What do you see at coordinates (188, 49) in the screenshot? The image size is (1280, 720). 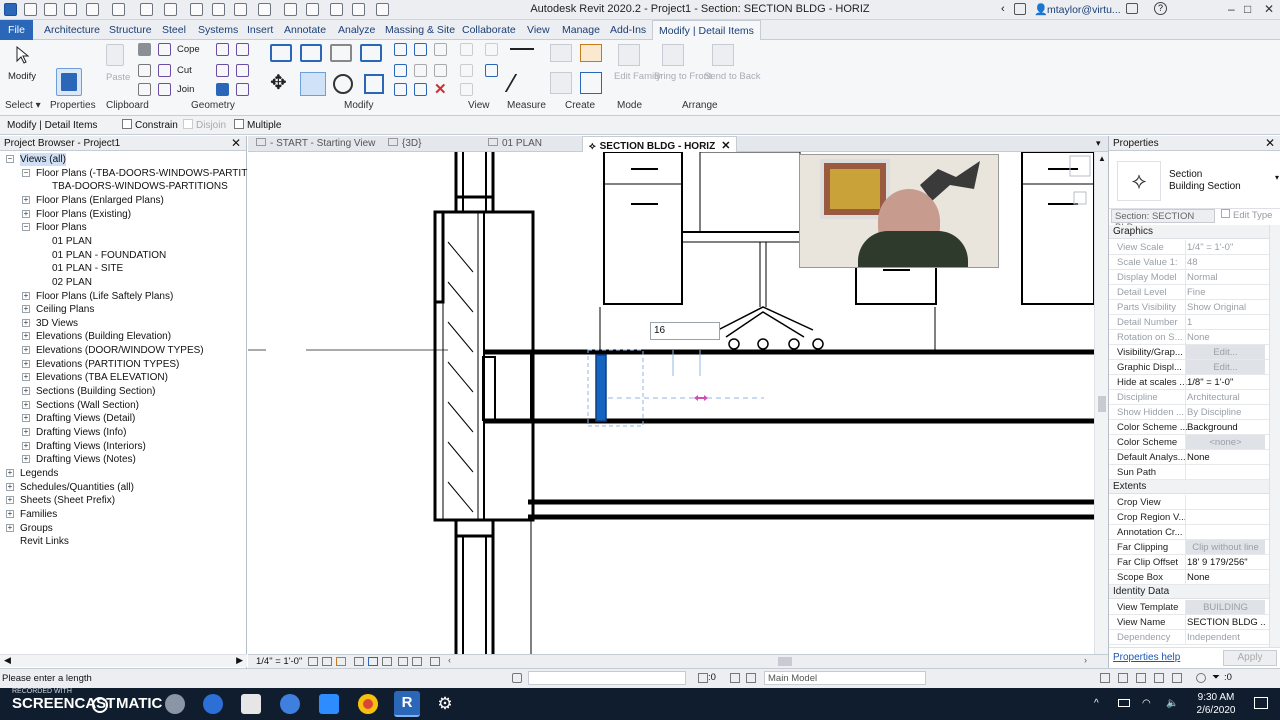 I see `cope-label: Cope` at bounding box center [188, 49].